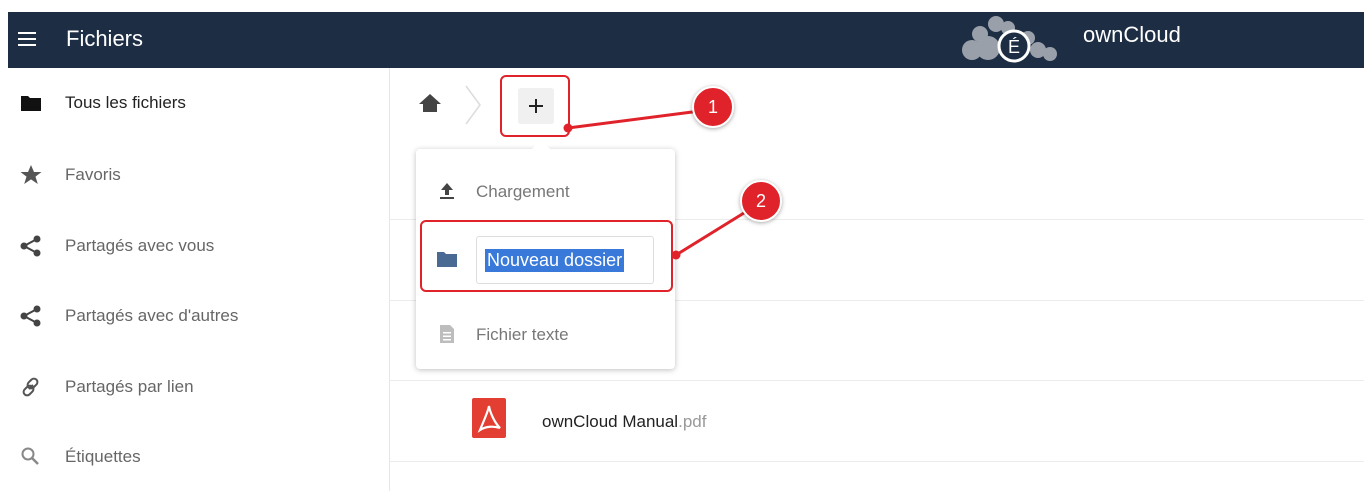 The width and height of the screenshot is (1364, 492). Describe the element at coordinates (523, 191) in the screenshot. I see `upload-label: Chargement` at that location.